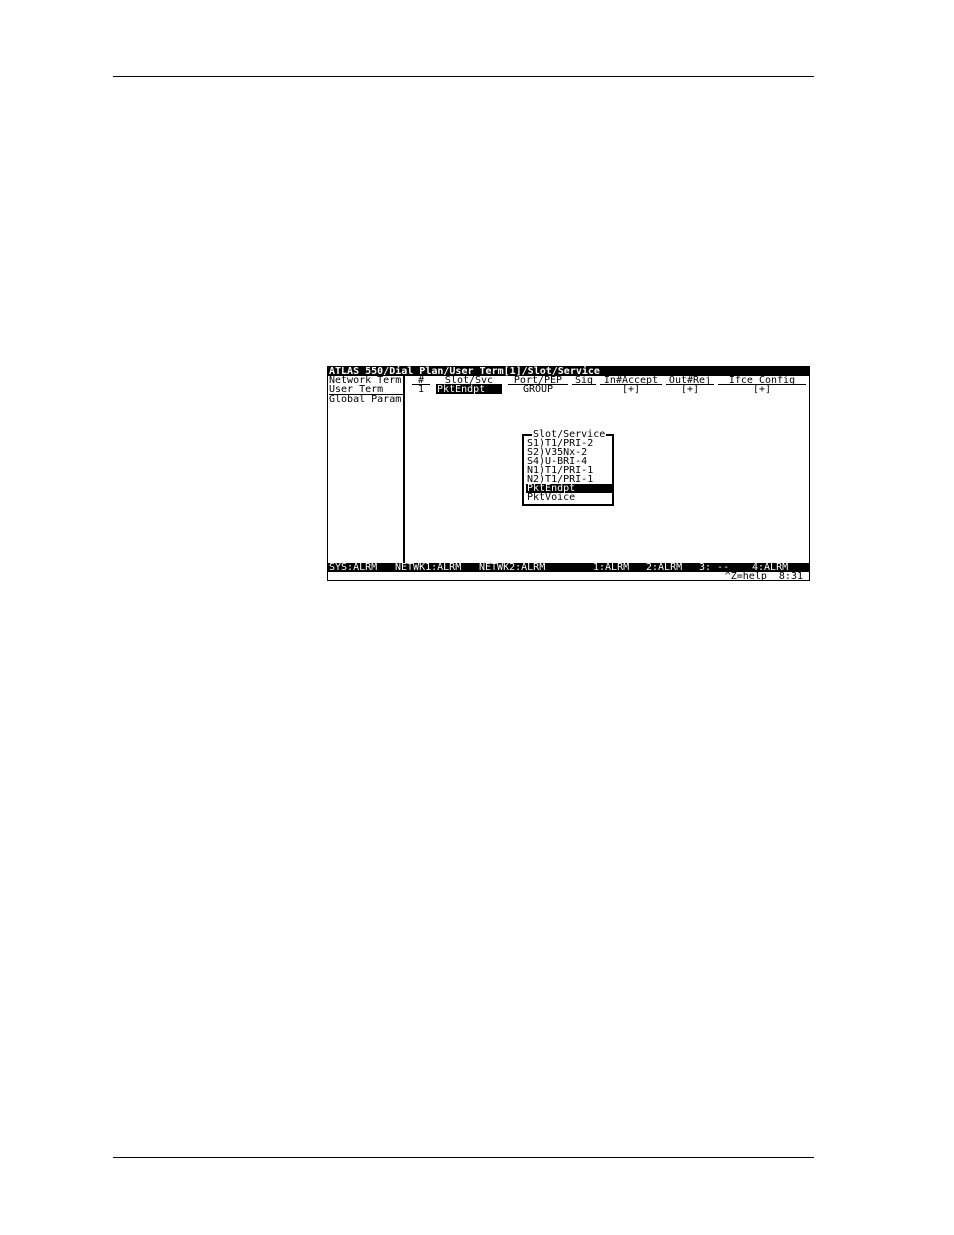 The width and height of the screenshot is (954, 1235). I want to click on menu-divider, so click(404, 469).